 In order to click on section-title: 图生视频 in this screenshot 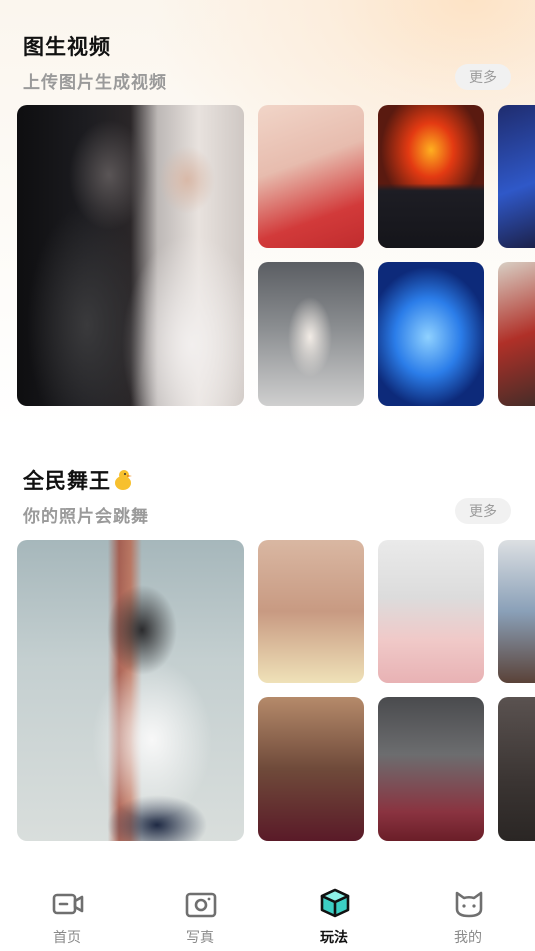, I will do `click(67, 47)`.